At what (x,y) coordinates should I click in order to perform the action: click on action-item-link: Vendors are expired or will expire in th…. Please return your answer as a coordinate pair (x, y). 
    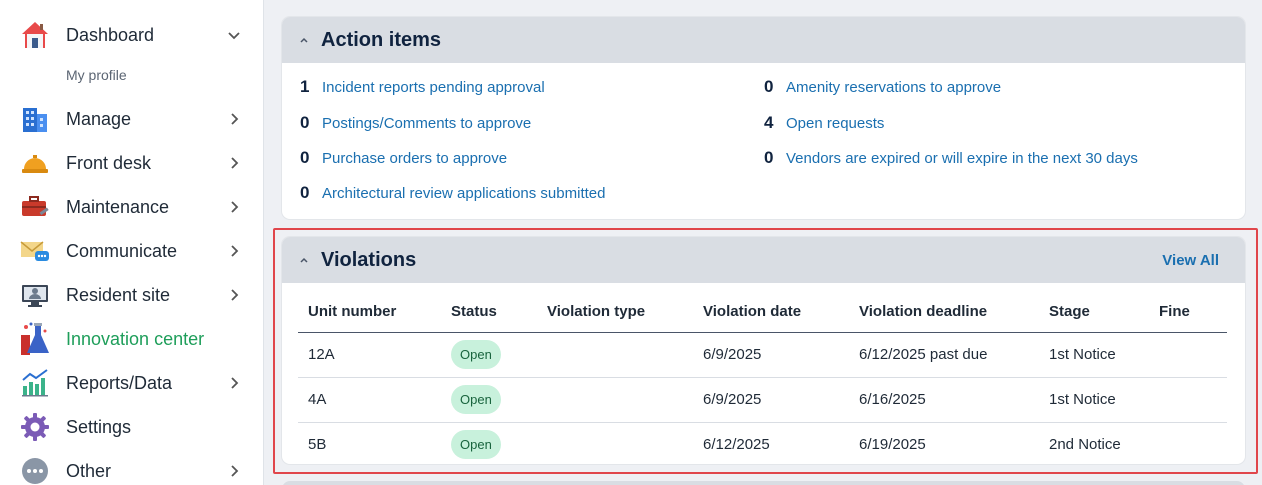
    Looking at the image, I should click on (962, 158).